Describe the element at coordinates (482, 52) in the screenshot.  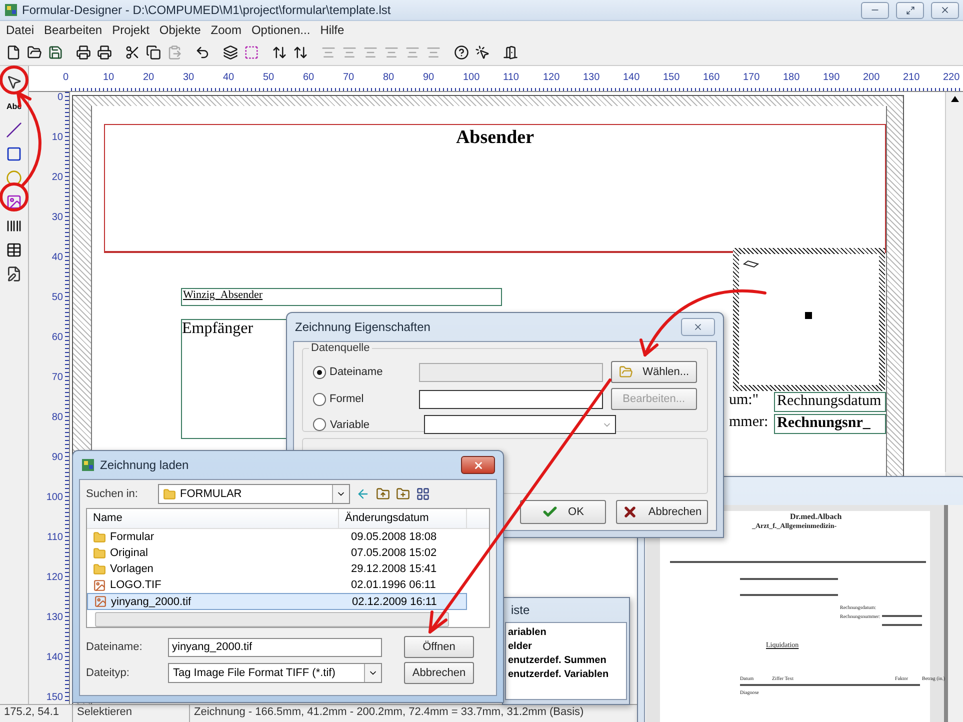
I see `context-help-icon` at that location.